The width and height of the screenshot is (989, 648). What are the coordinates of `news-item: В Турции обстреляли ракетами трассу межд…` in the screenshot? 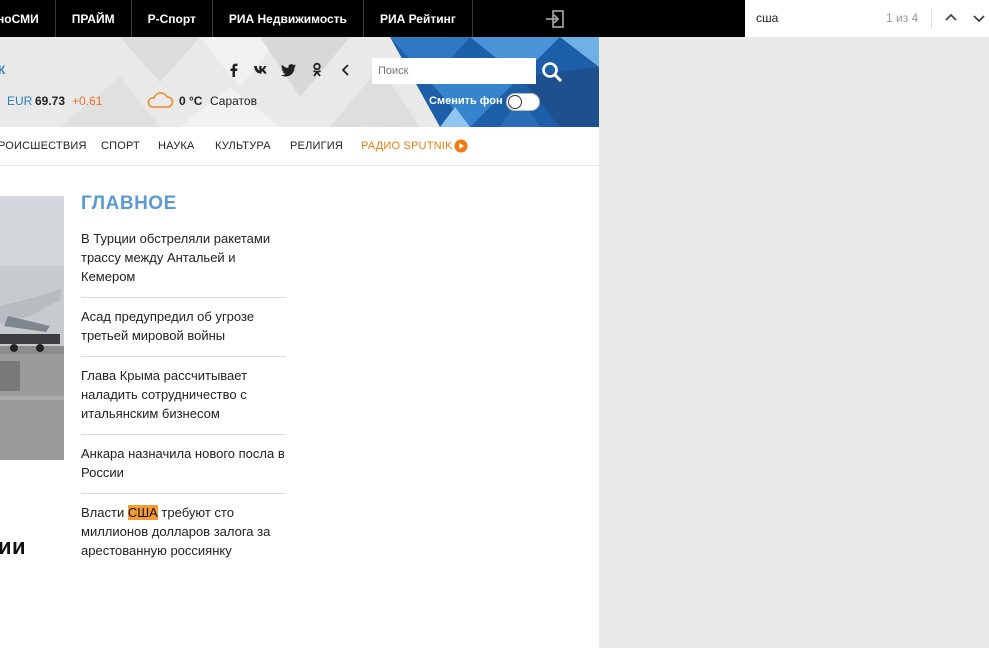 It's located at (183, 257).